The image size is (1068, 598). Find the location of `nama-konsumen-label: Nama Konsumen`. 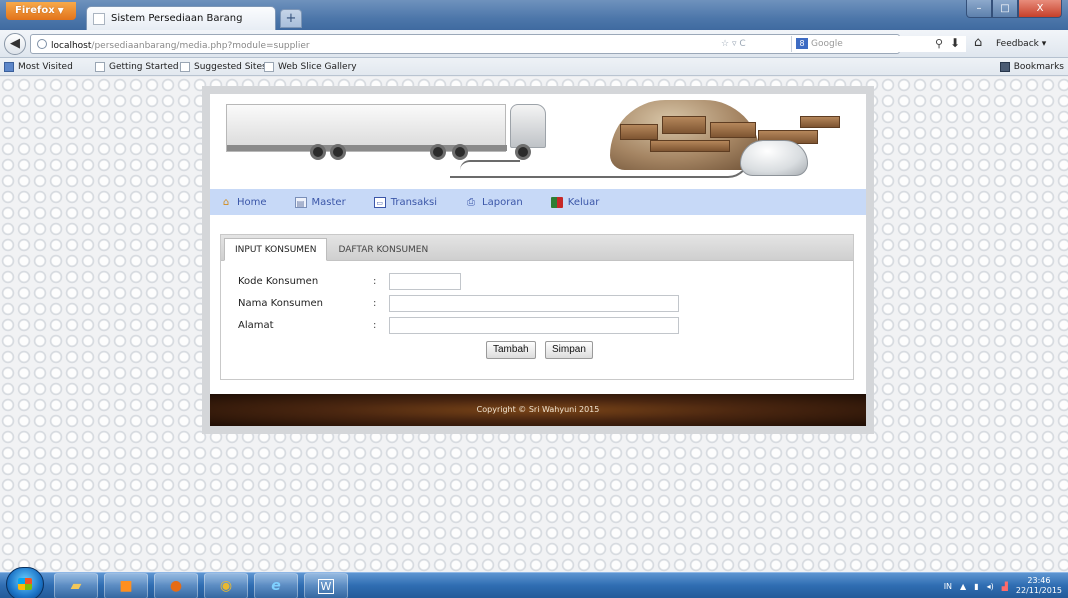

nama-konsumen-label: Nama Konsumen is located at coordinates (280, 303).